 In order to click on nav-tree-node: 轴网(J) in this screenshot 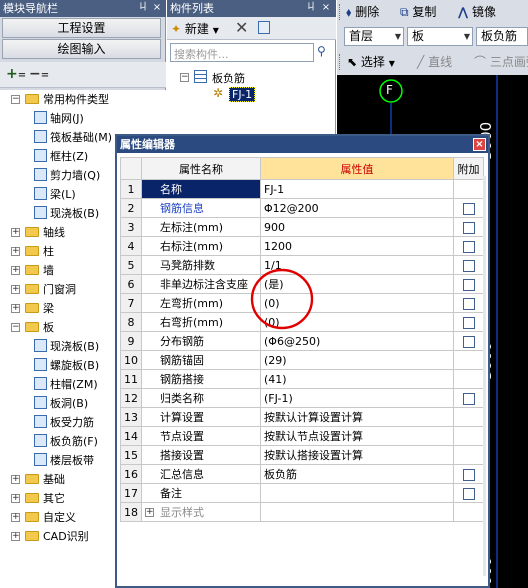, I will do `click(59, 118)`.